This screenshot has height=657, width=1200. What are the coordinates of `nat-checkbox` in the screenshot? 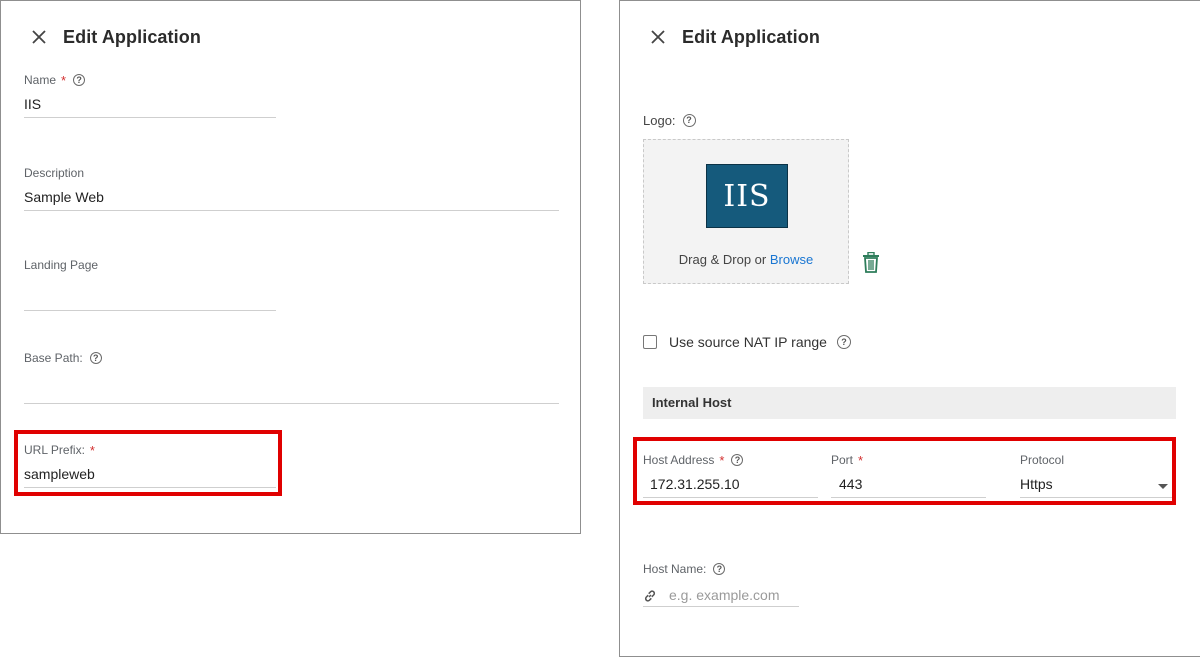 It's located at (650, 342).